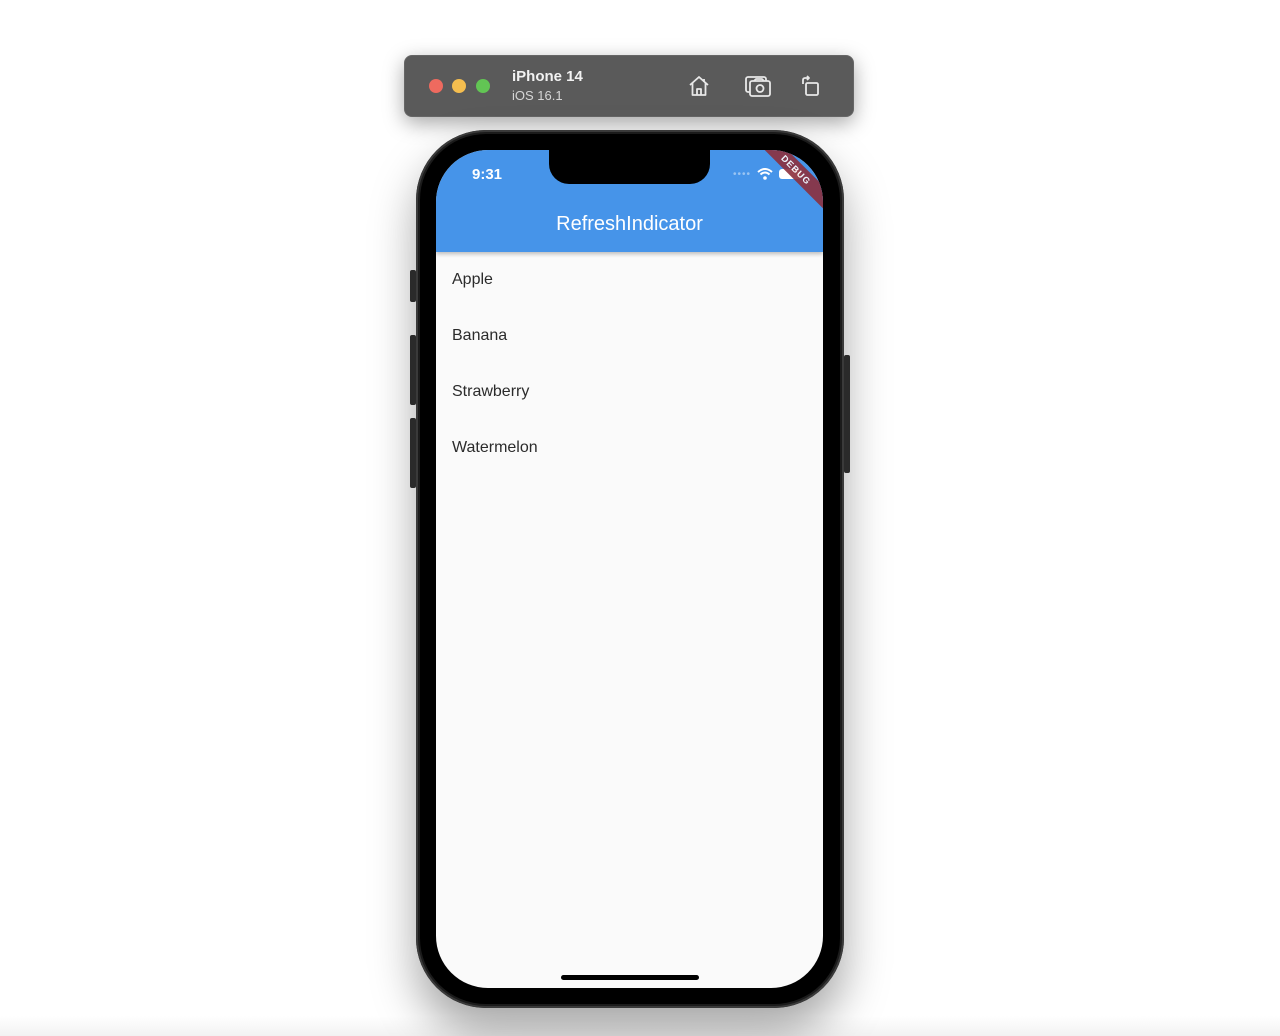 This screenshot has width=1280, height=1036. Describe the element at coordinates (413, 286) in the screenshot. I see `mute-switch` at that location.